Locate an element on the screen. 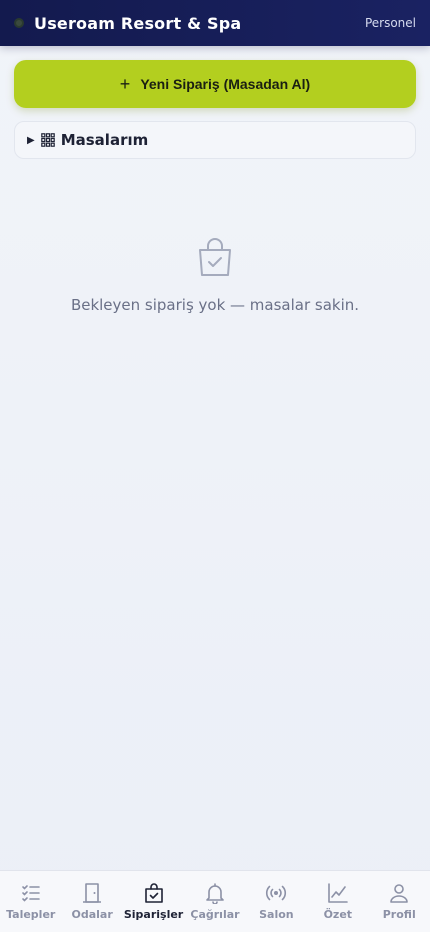 The width and height of the screenshot is (430, 932). my-tables-title: Masalarım is located at coordinates (104, 140).